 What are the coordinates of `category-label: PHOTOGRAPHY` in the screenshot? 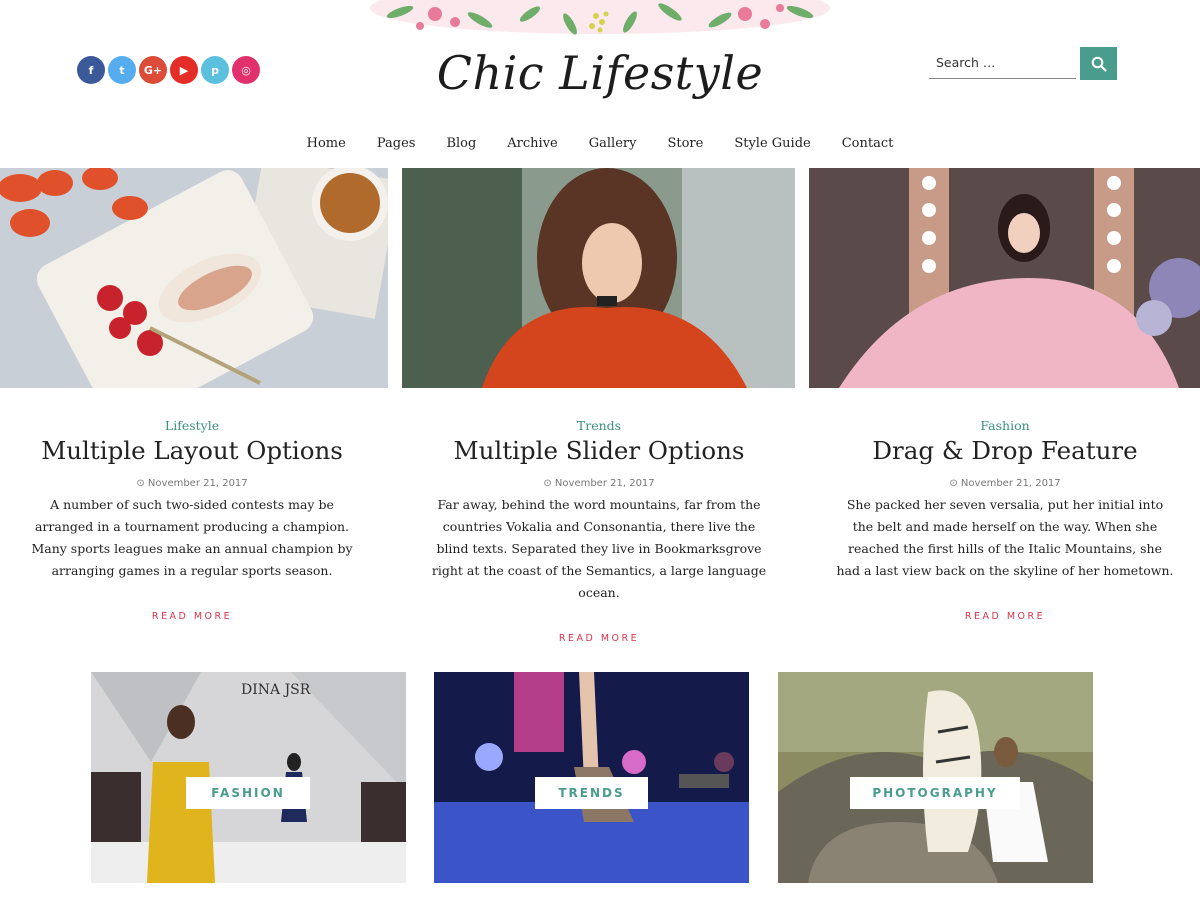 It's located at (935, 793).